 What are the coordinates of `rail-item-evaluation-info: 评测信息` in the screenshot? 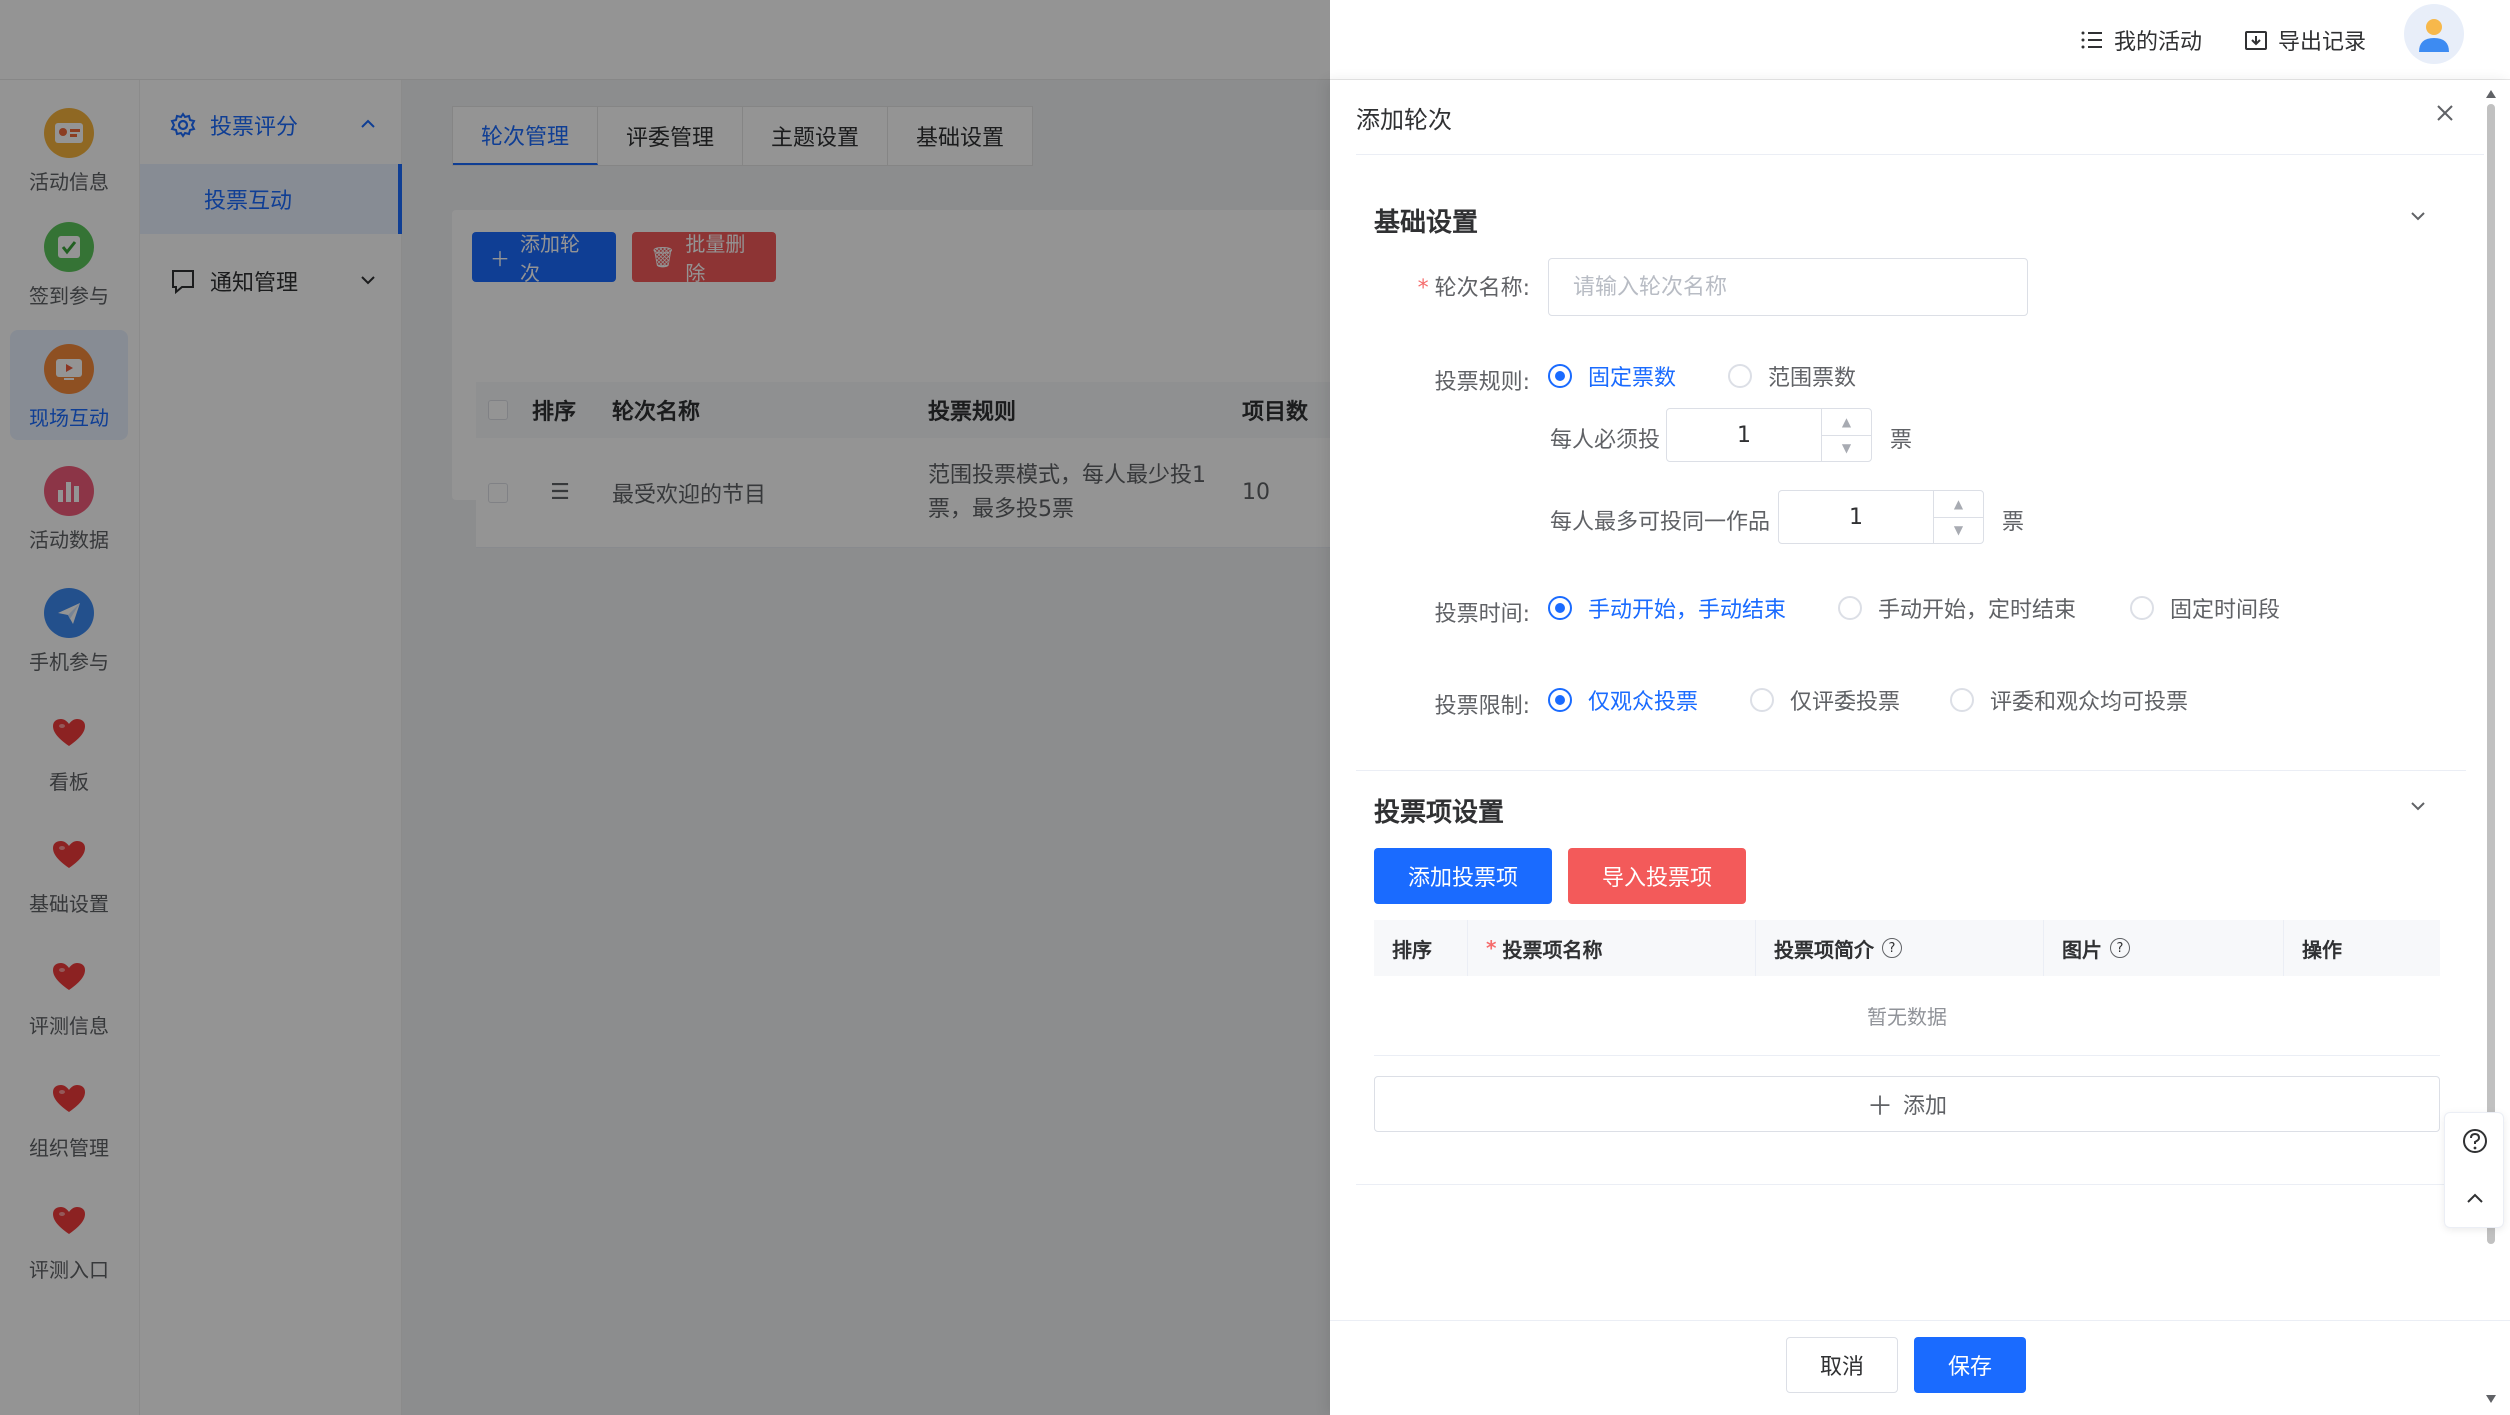 It's located at (69, 993).